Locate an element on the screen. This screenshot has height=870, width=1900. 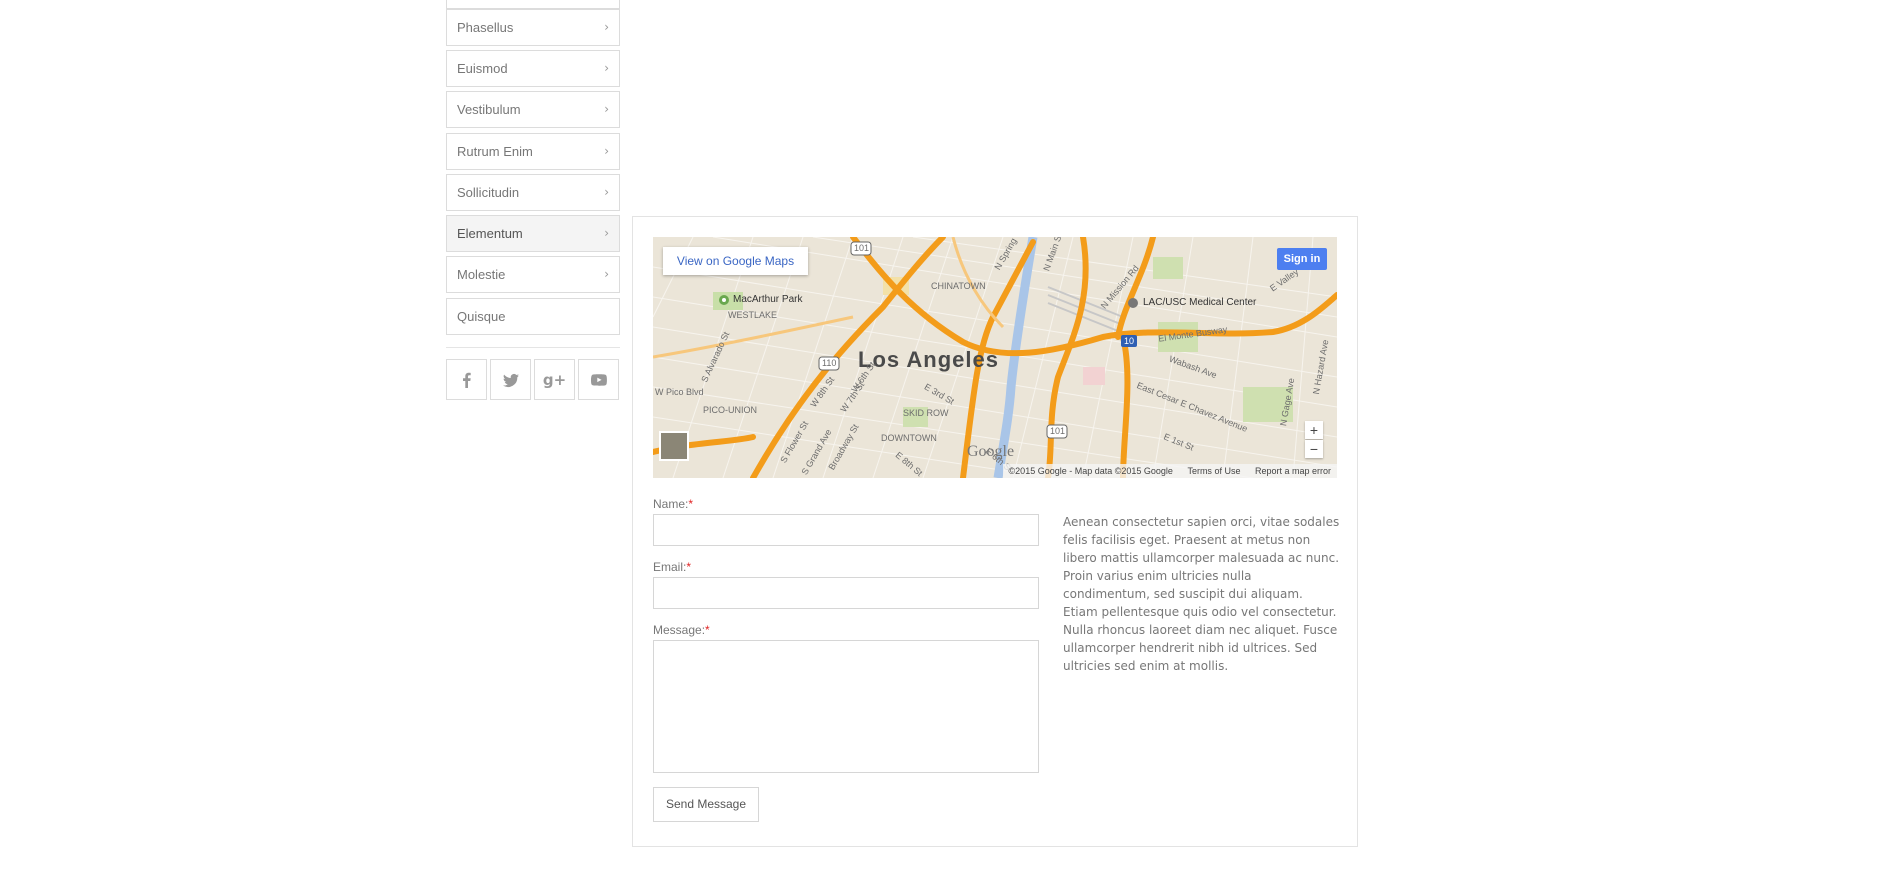
skid-row-label: SKID ROW is located at coordinates (926, 413).